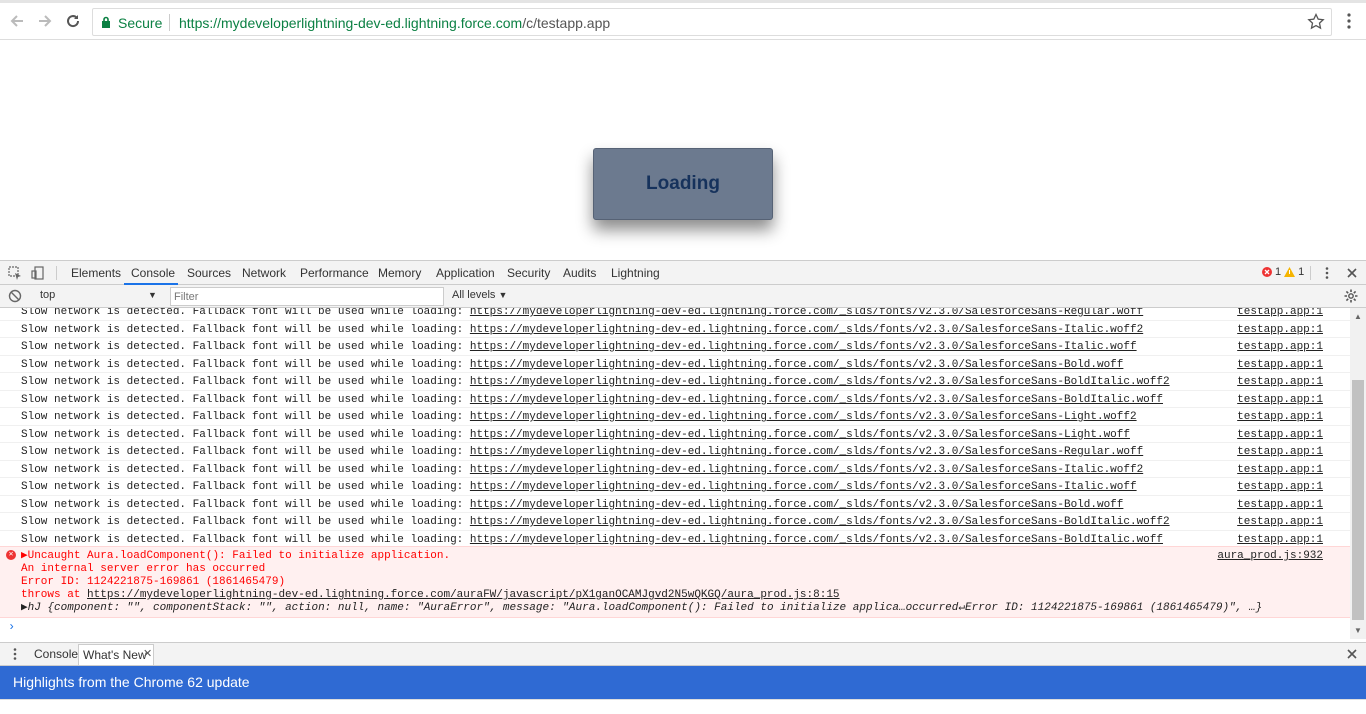  I want to click on status-separator, so click(1310, 273).